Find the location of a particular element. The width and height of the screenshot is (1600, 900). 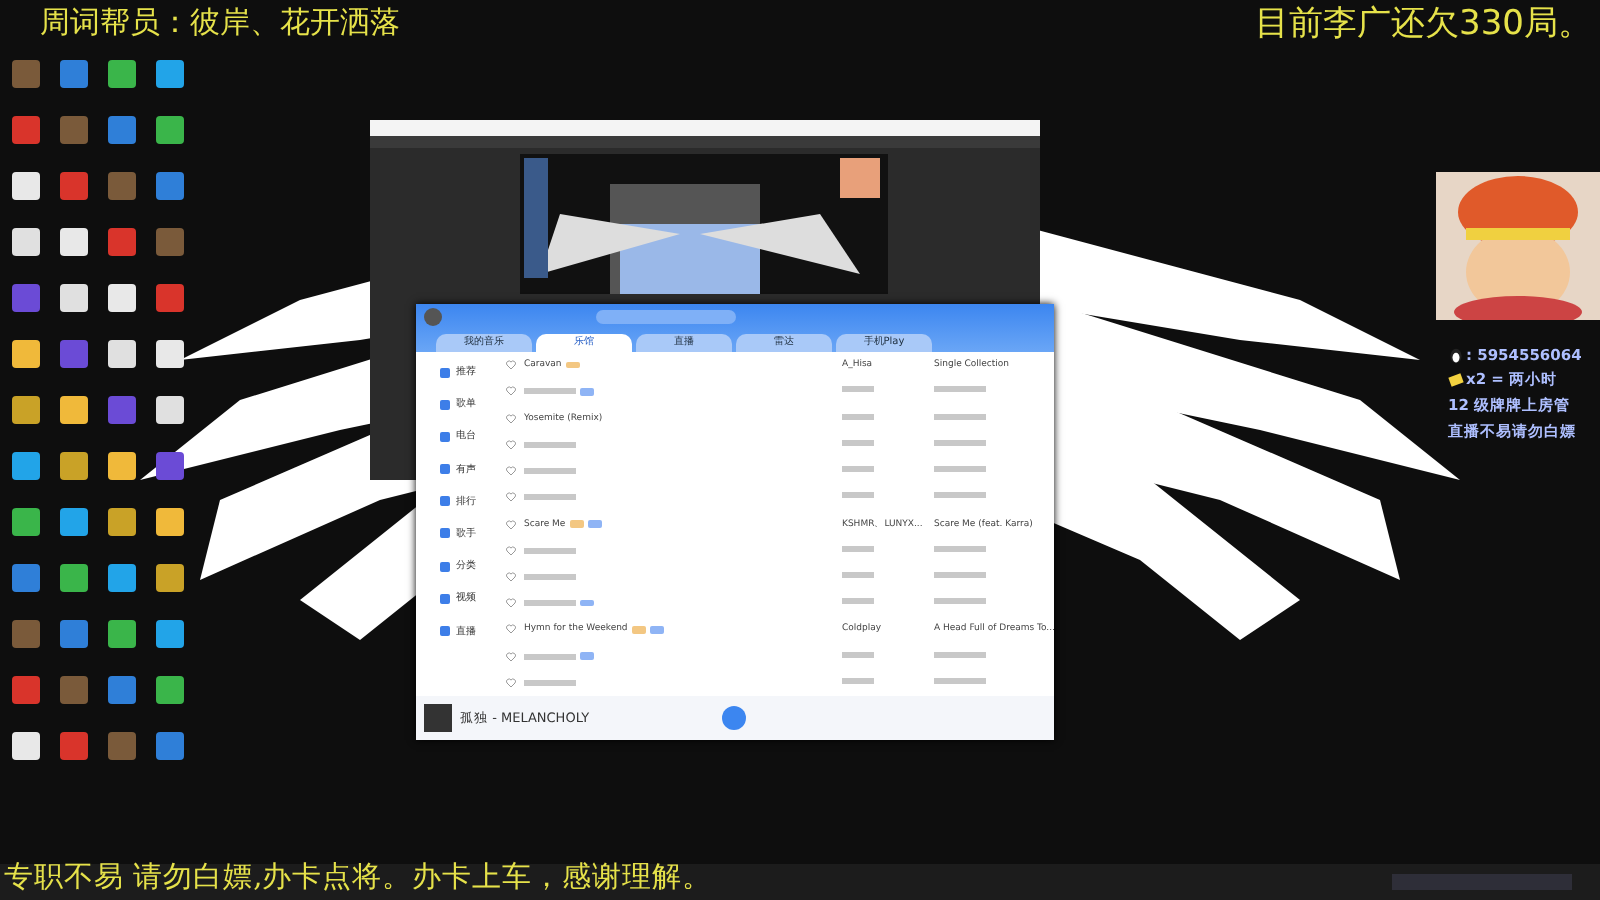

pause-button is located at coordinates (734, 718).